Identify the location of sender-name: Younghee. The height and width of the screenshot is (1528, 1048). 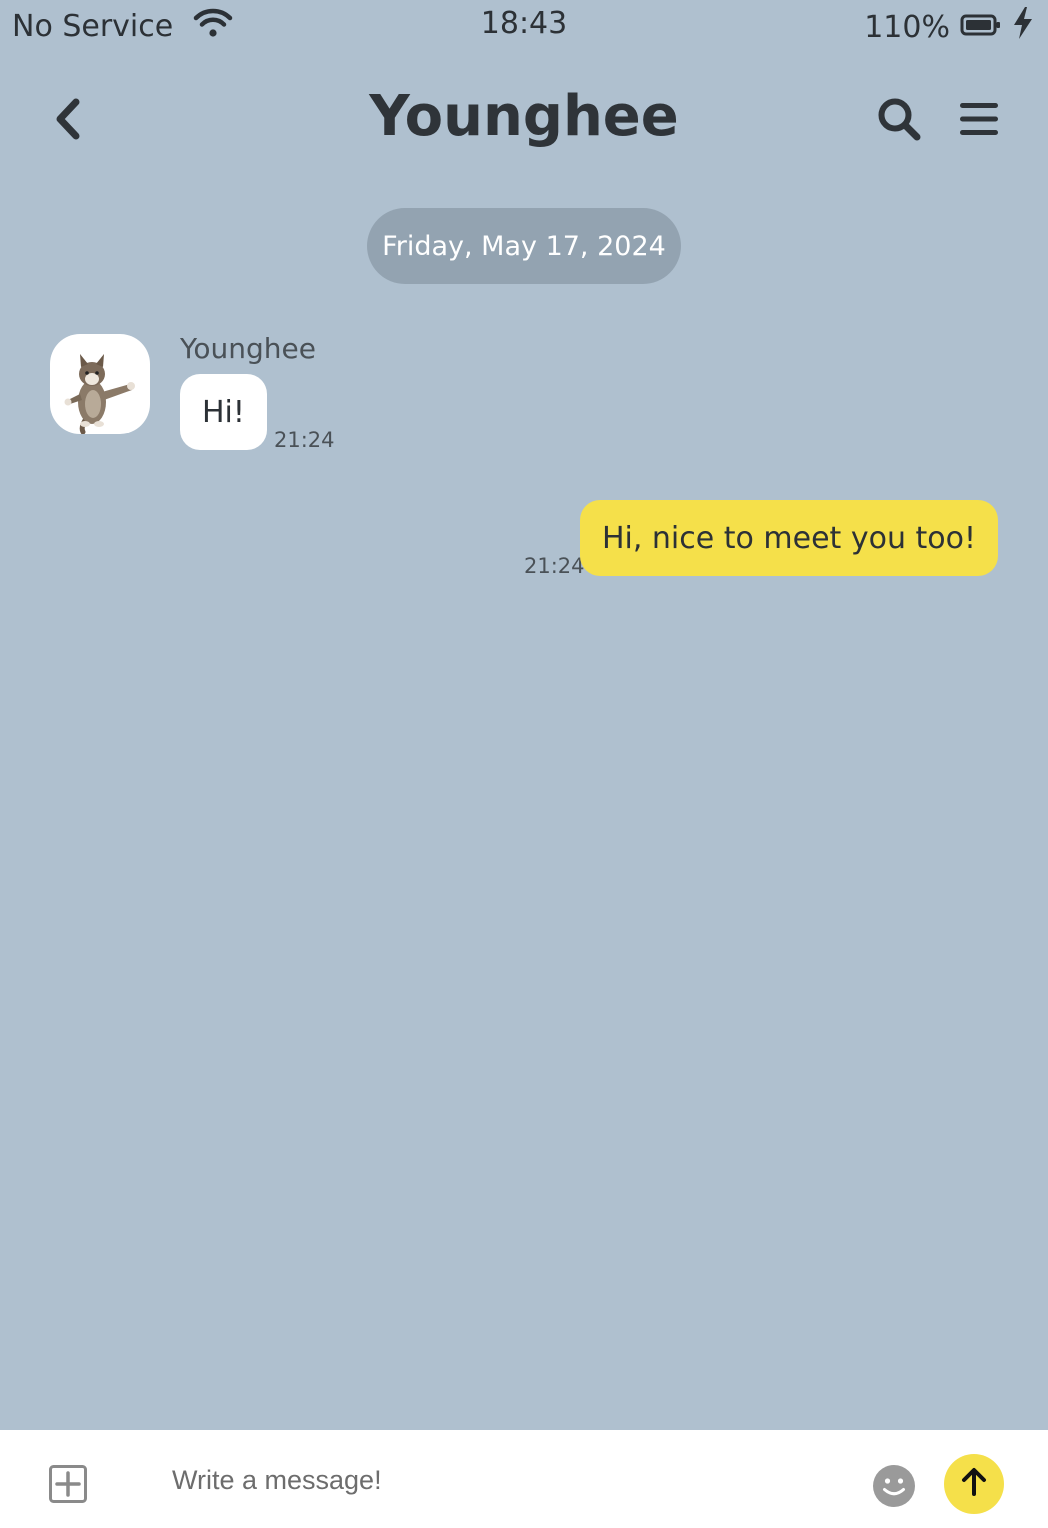
(248, 348).